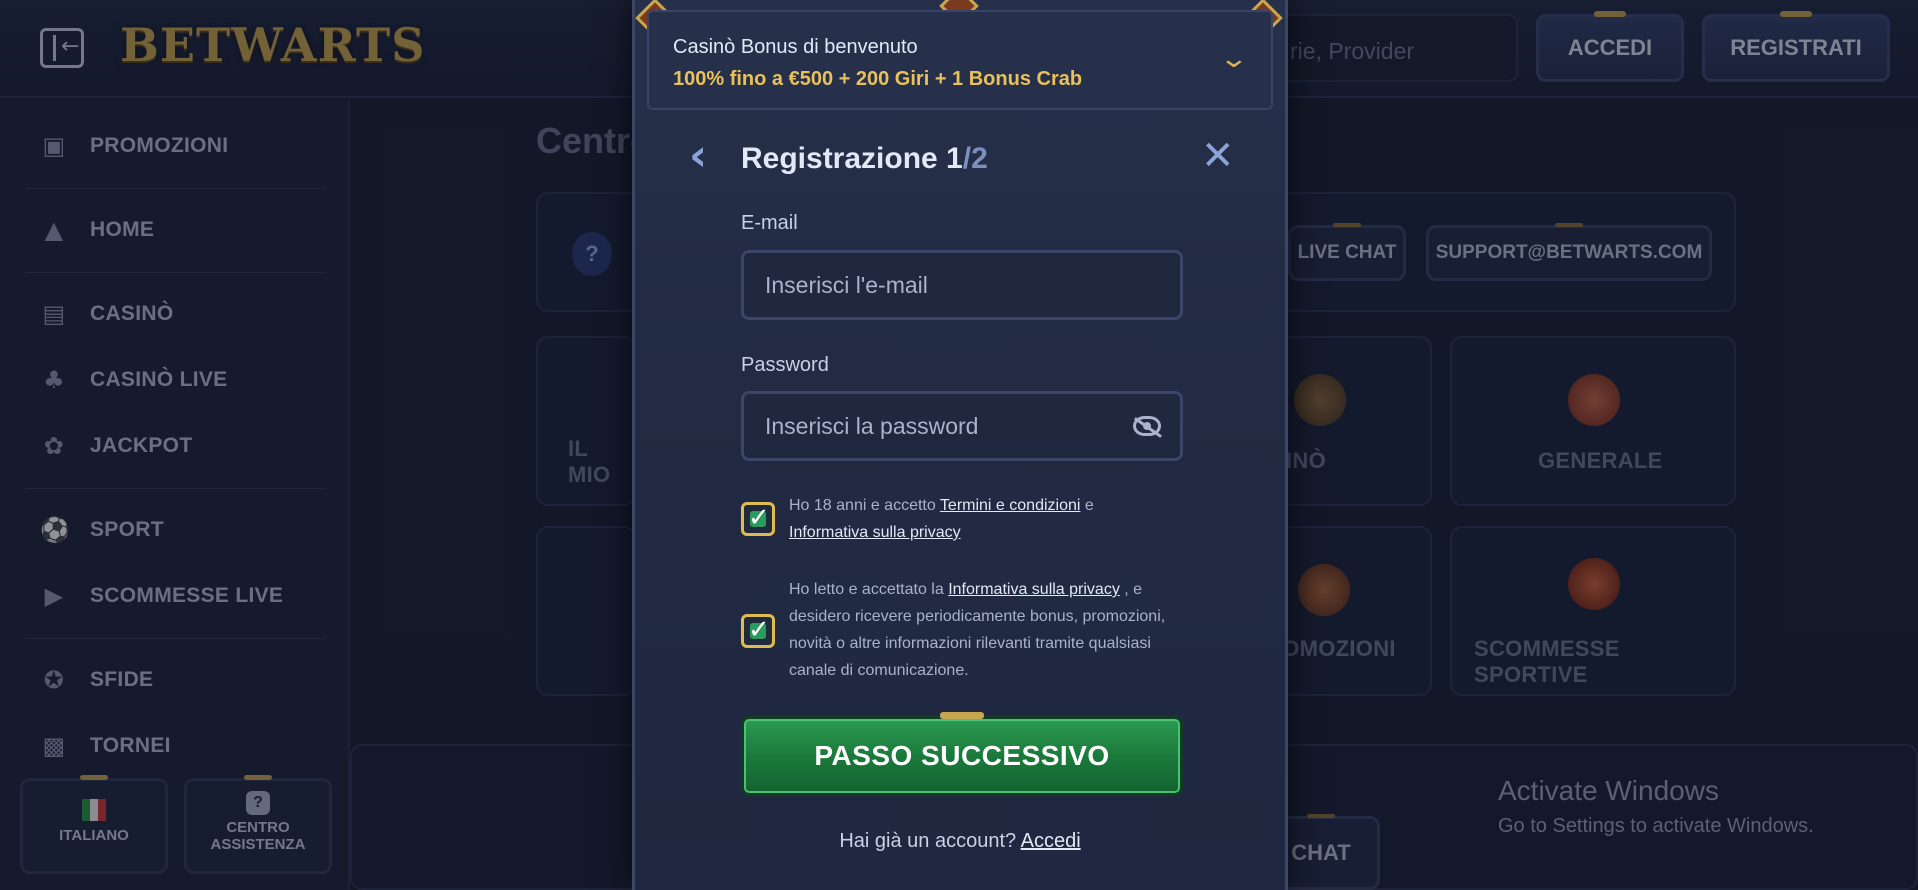 The image size is (1918, 890). What do you see at coordinates (1234, 59) in the screenshot?
I see `chevron-down-icon: ⌄` at bounding box center [1234, 59].